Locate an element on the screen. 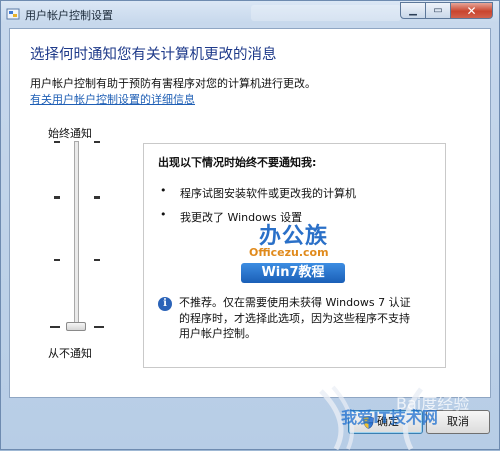 This screenshot has width=500, height=451. uac-help-link: 有关用户帐户控制设置的详细信息 is located at coordinates (112, 99).